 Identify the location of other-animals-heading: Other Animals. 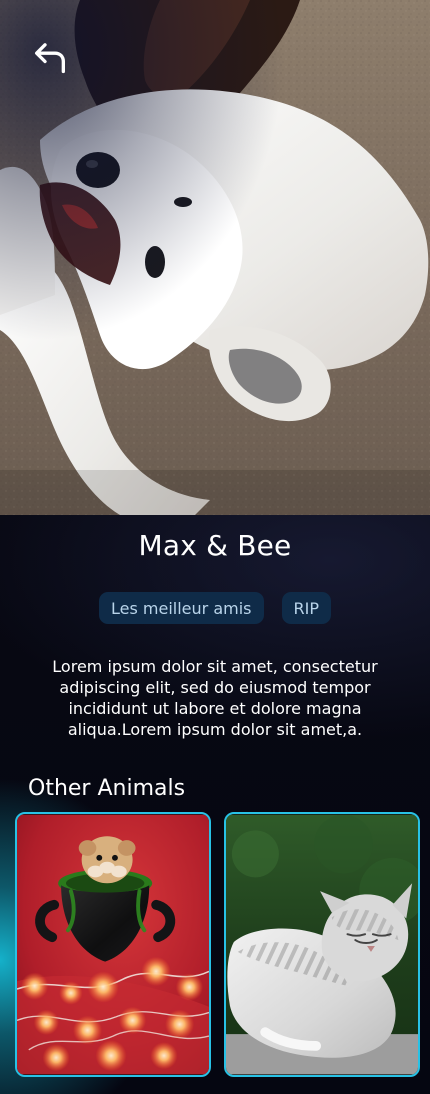
(107, 788).